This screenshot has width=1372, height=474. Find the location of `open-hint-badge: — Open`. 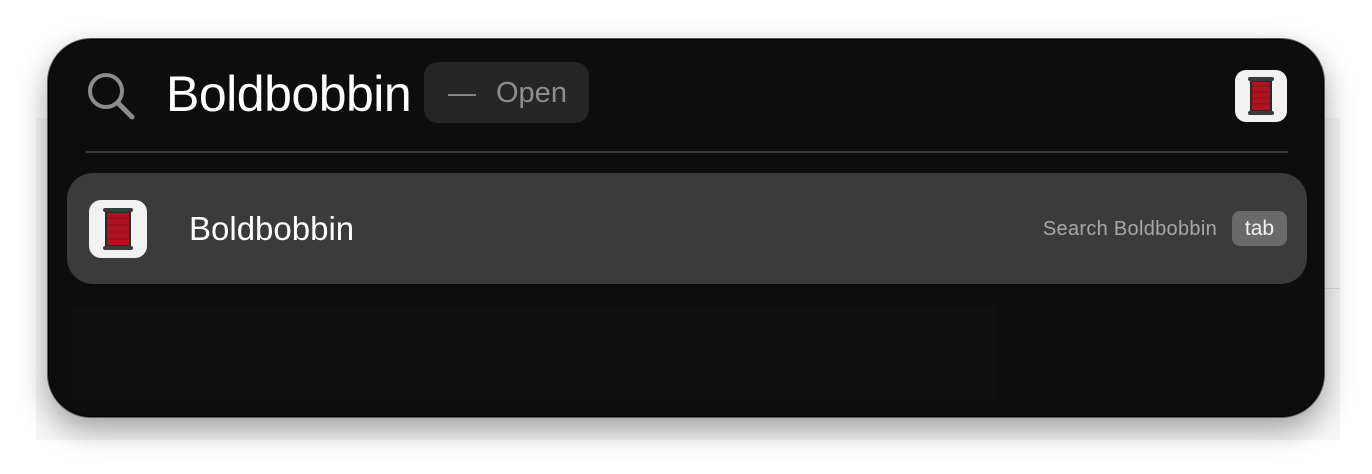

open-hint-badge: — Open is located at coordinates (506, 92).